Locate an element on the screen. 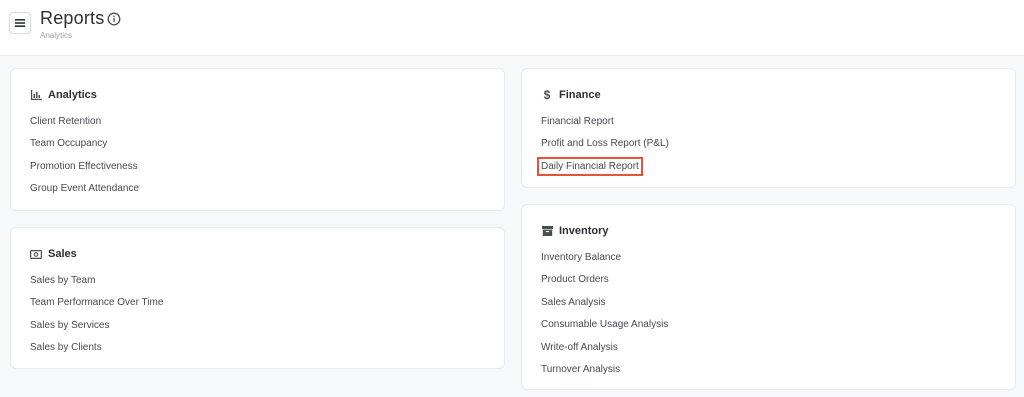  report-link-product-orders: Product Orders is located at coordinates (604, 285).